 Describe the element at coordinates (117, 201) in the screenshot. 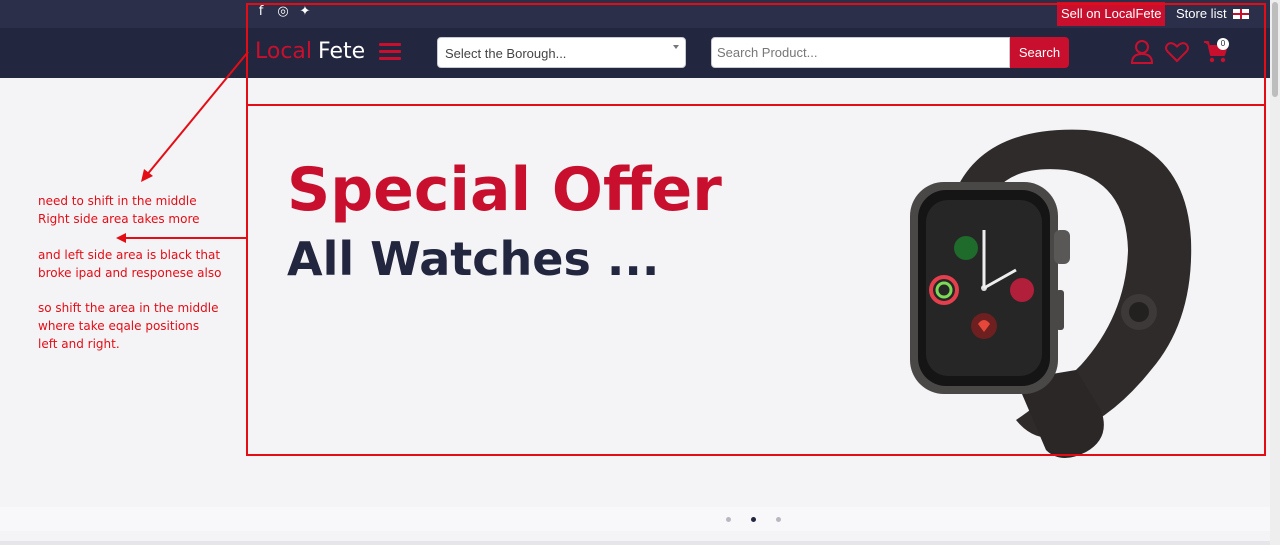

I see `annotation-line-1: need to shift in the middle` at that location.